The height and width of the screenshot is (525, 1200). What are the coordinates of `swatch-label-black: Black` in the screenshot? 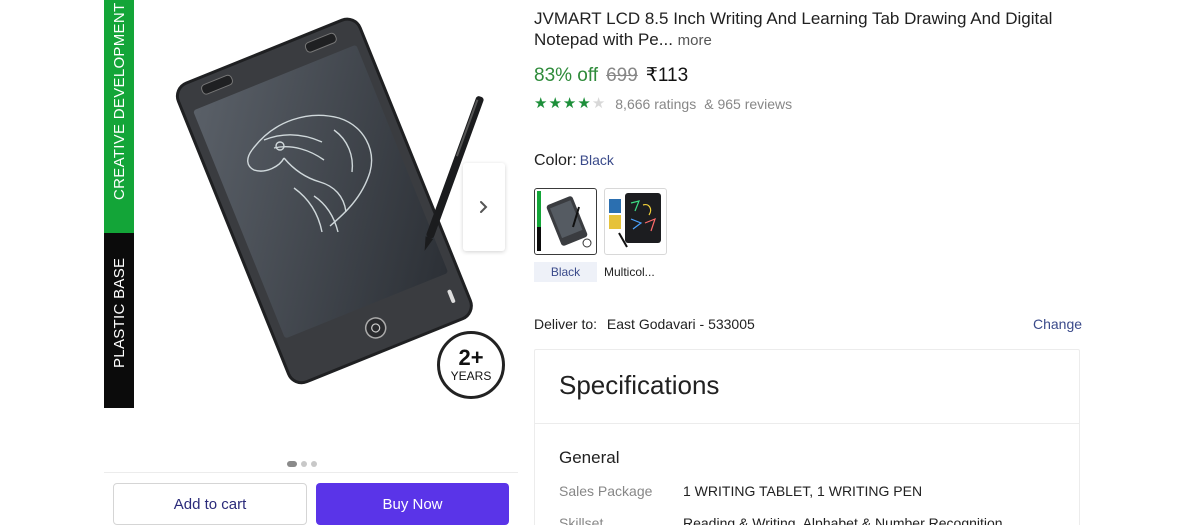 It's located at (565, 272).